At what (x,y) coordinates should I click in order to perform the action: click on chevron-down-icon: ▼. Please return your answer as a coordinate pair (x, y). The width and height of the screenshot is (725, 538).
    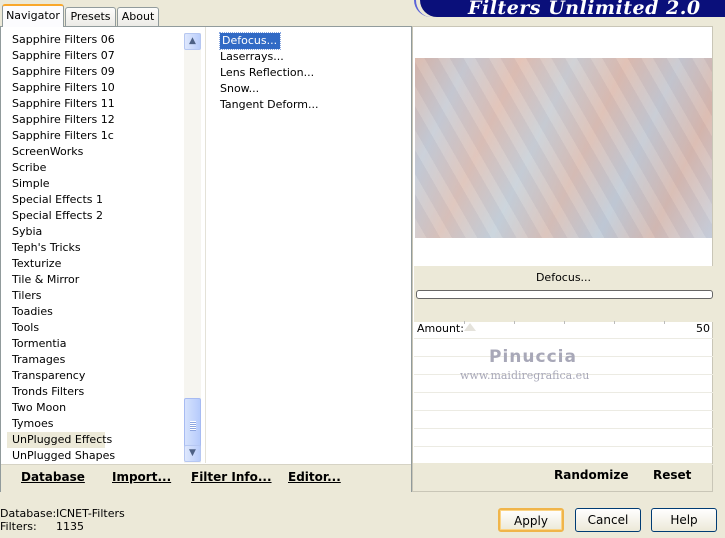
    Looking at the image, I should click on (192, 453).